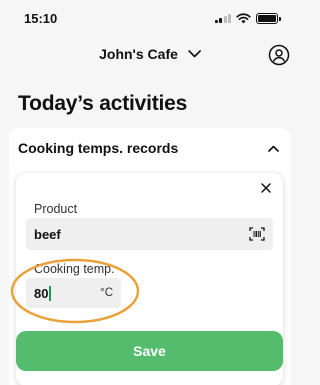 Image resolution: width=320 pixels, height=385 pixels. Describe the element at coordinates (257, 234) in the screenshot. I see `barcode-scan-icon` at that location.